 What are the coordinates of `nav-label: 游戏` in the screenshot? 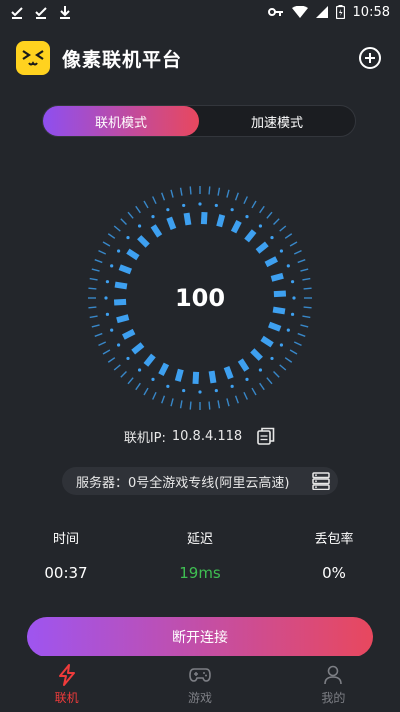 It's located at (199, 697).